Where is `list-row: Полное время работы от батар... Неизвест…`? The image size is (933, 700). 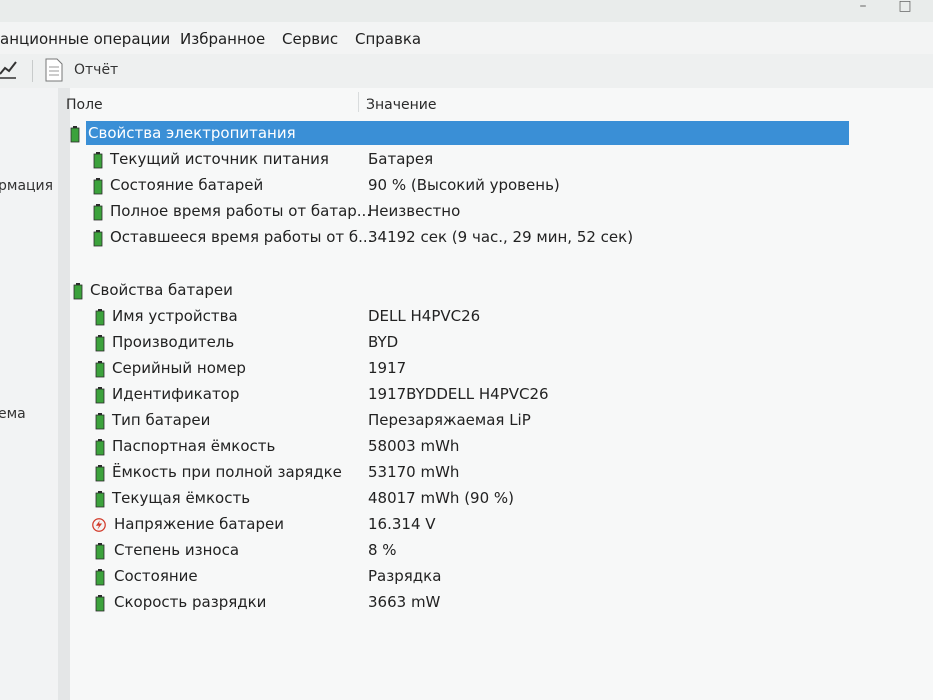 list-row: Полное время работы от батар... Неизвест… is located at coordinates (470, 211).